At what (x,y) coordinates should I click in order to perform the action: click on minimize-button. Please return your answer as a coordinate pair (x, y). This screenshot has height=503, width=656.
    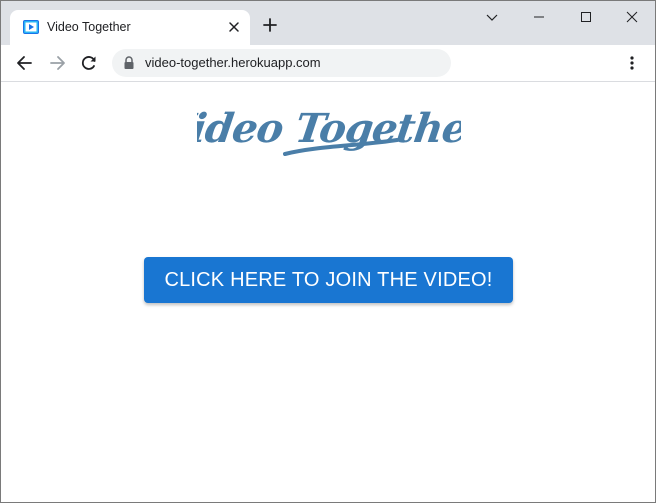
    Looking at the image, I should click on (539, 17).